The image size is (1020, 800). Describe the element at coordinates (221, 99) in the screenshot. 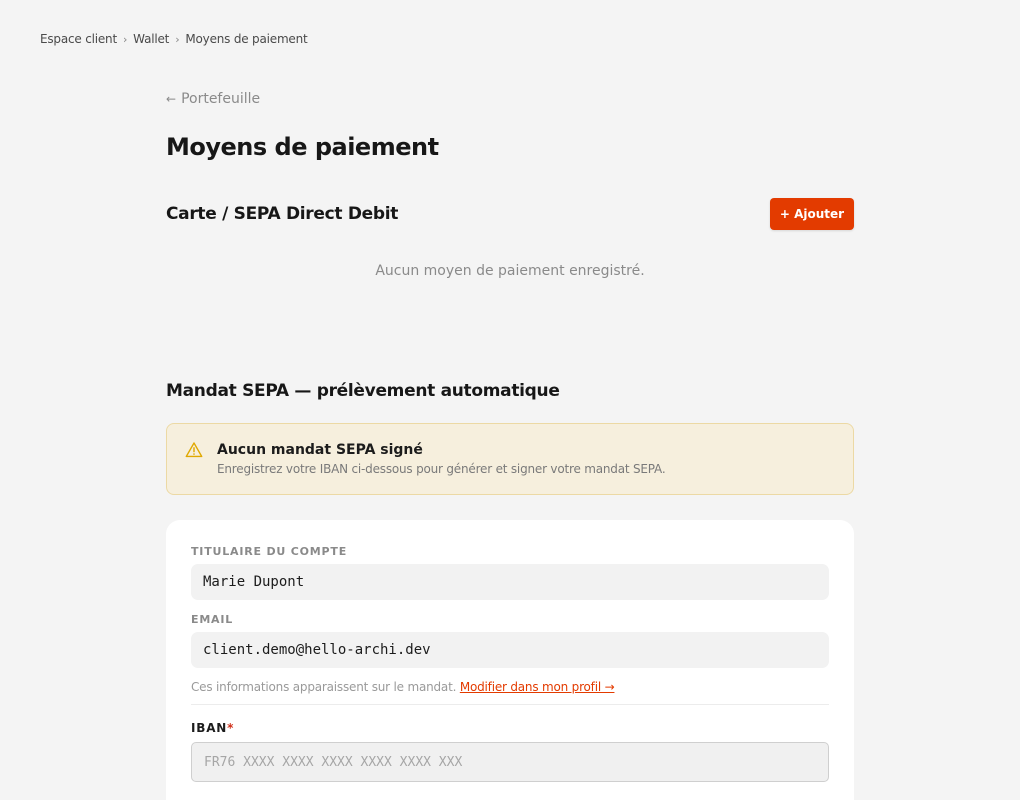

I see `back-link-label: Portefeuille` at that location.